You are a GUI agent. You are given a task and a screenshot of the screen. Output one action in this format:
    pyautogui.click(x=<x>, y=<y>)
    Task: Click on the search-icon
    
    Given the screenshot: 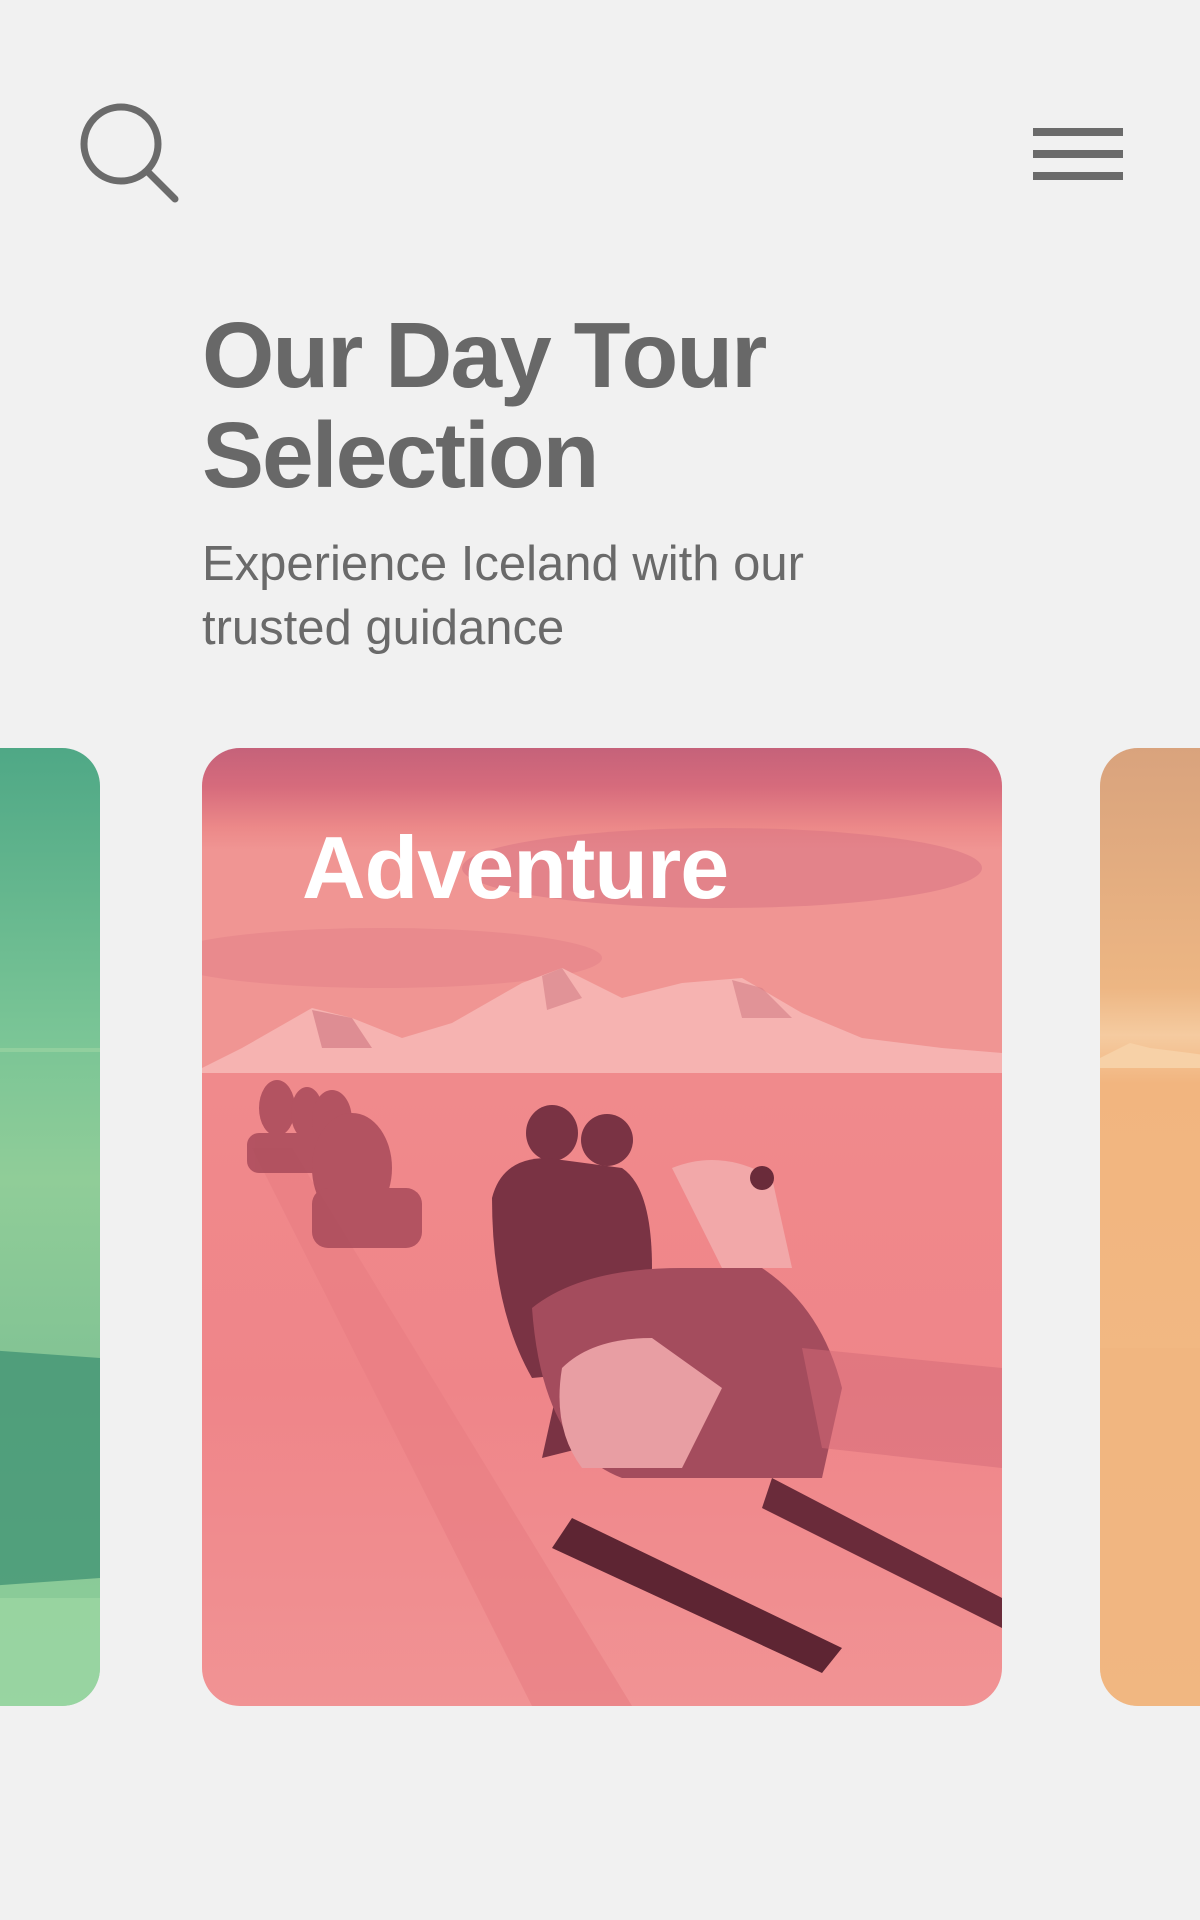 What is the action you would take?
    pyautogui.click(x=129, y=153)
    